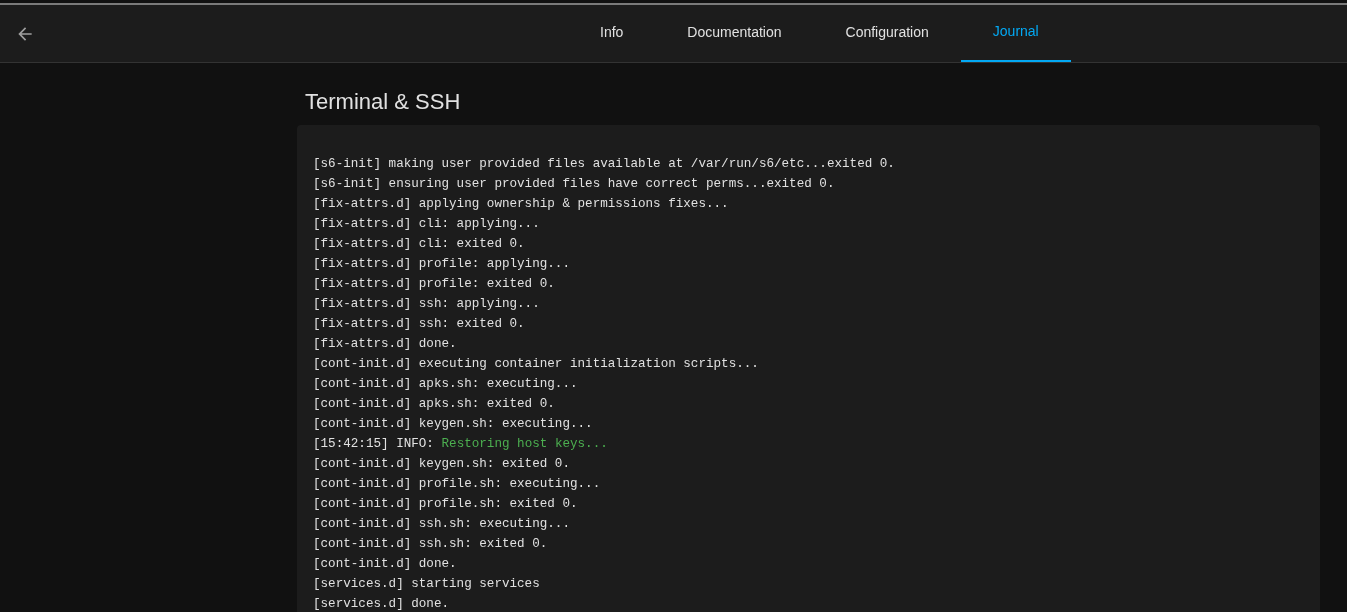 The image size is (1347, 612). What do you see at coordinates (430, 544) in the screenshot?
I see `log-line: [cont-init.d] ssh.sh: exited 0.` at bounding box center [430, 544].